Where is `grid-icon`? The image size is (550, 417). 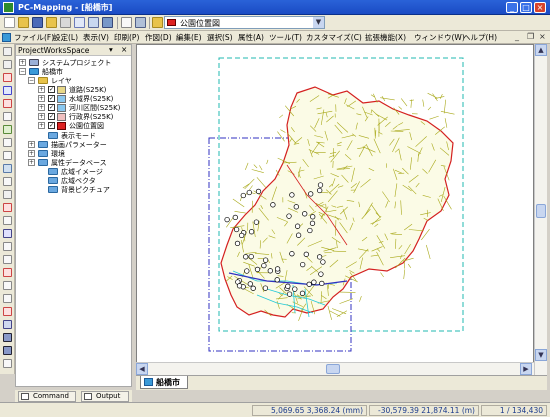
grid-icon is located at coordinates (7, 194).